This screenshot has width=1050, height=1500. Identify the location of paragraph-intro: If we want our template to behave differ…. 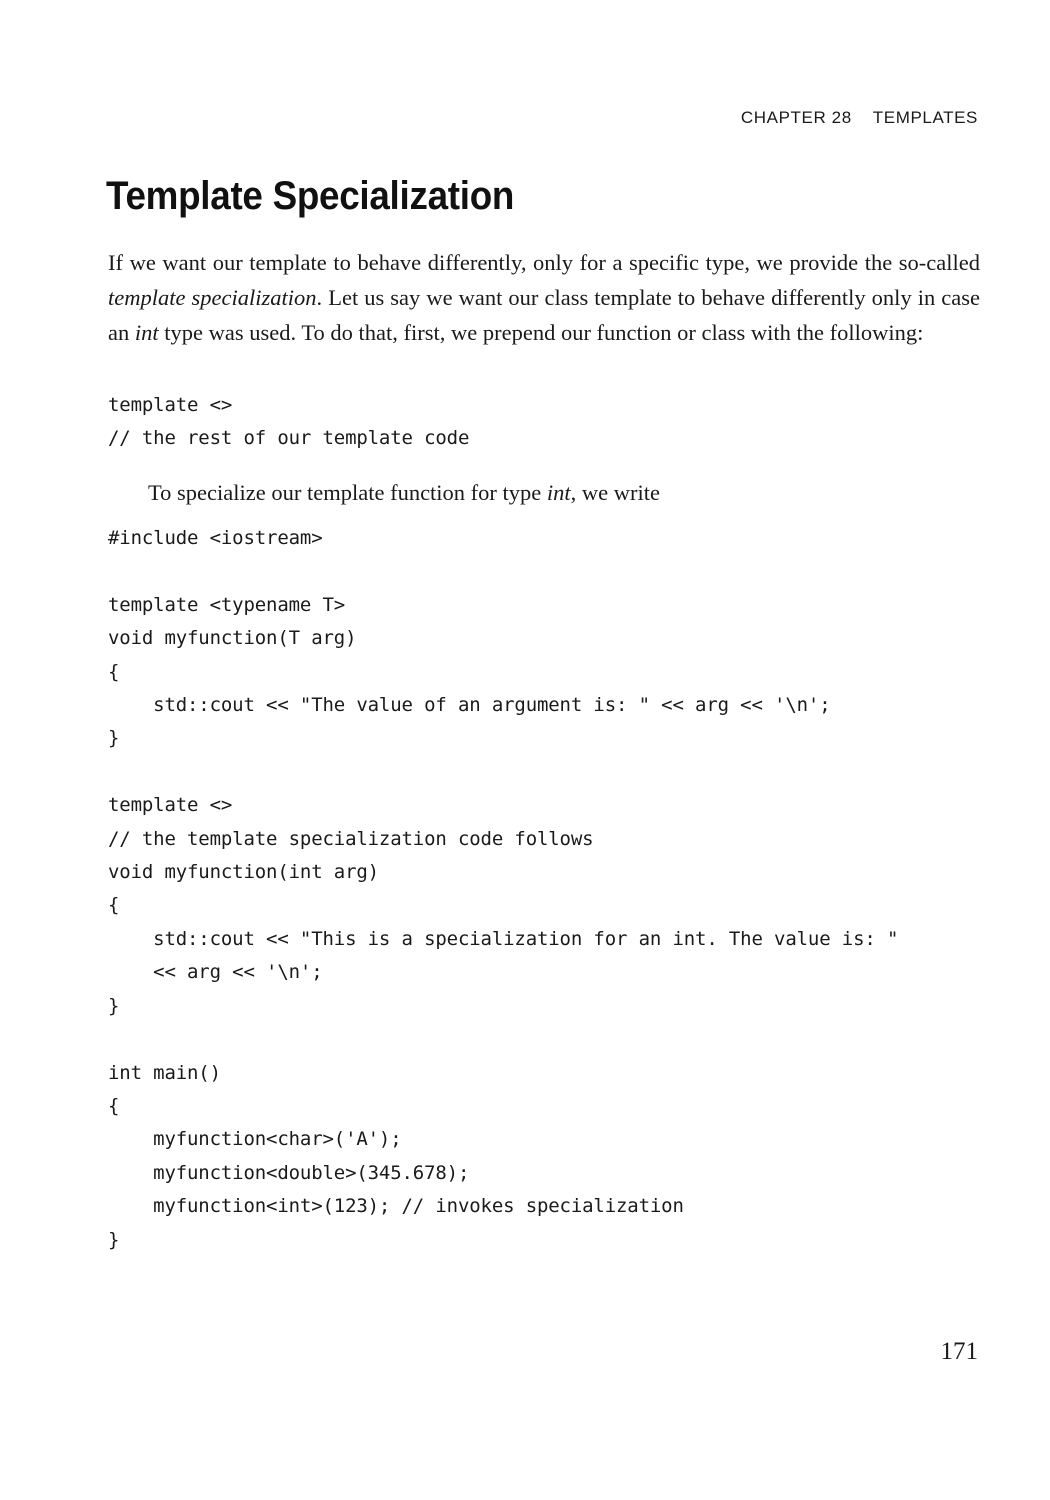
(544, 297).